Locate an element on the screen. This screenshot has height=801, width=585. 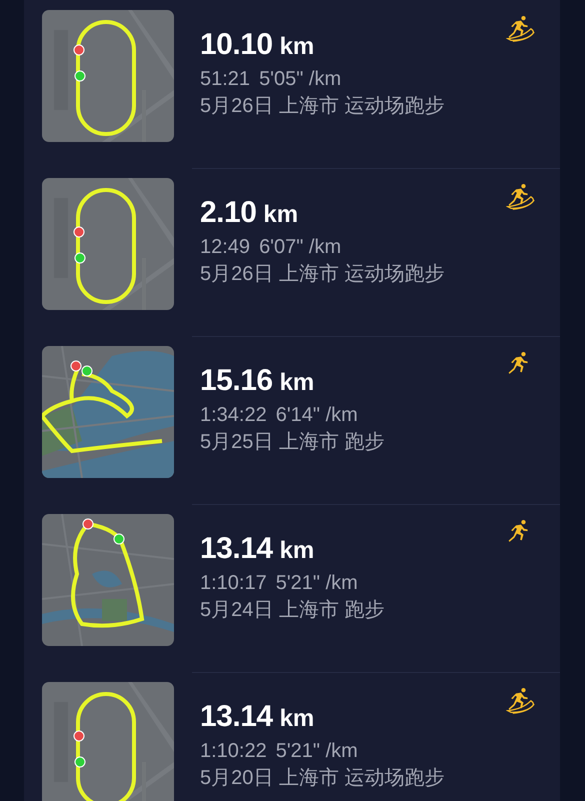
date-location-text: 5月25日 上海市 跑步 is located at coordinates (293, 442).